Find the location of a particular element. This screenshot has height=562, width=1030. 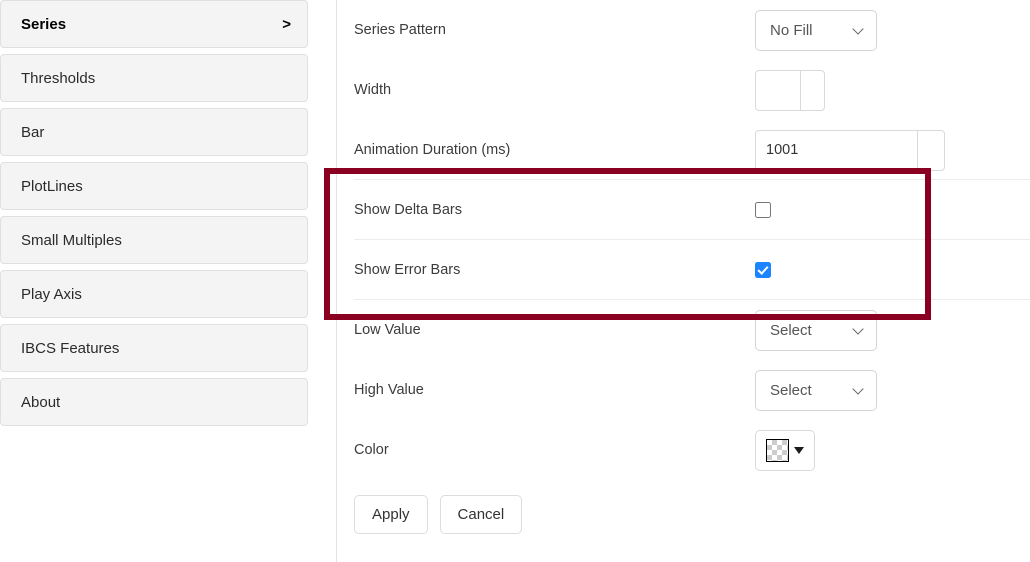

apply-button: Apply is located at coordinates (391, 514).